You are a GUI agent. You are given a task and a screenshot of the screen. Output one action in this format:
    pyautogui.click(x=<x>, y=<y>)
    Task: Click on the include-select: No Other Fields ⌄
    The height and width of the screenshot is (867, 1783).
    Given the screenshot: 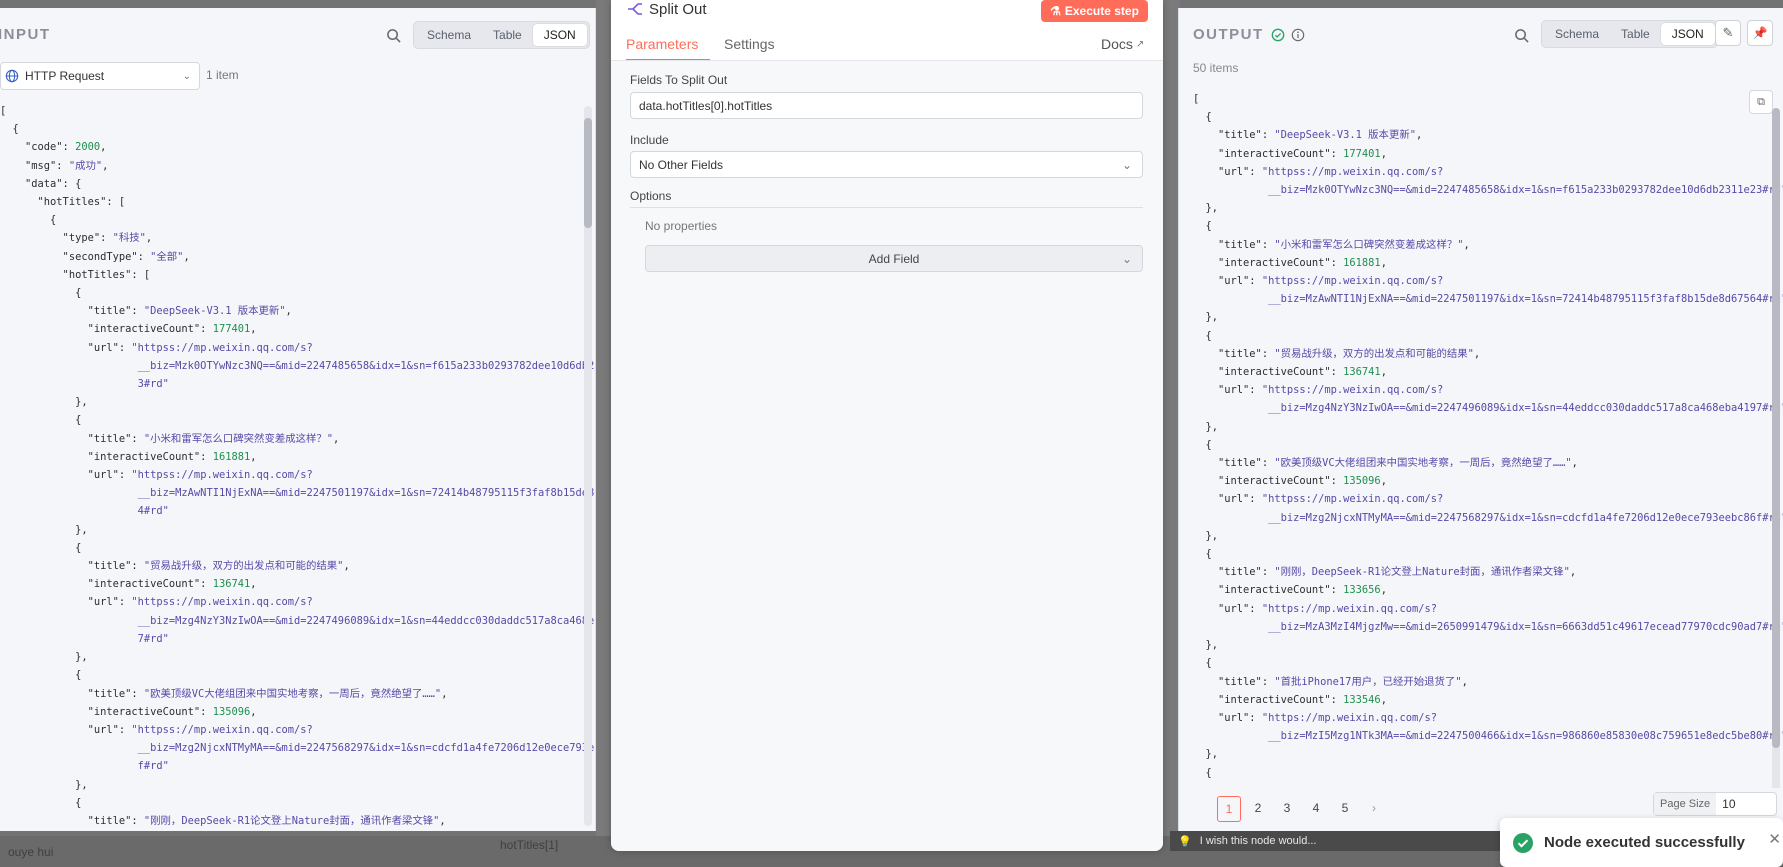 What is the action you would take?
    pyautogui.click(x=886, y=164)
    